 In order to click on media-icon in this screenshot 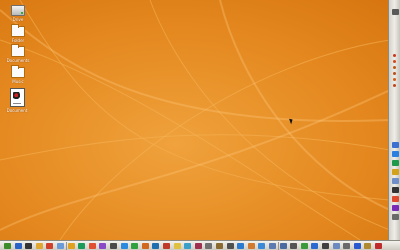, I will do `click(49, 246)`.